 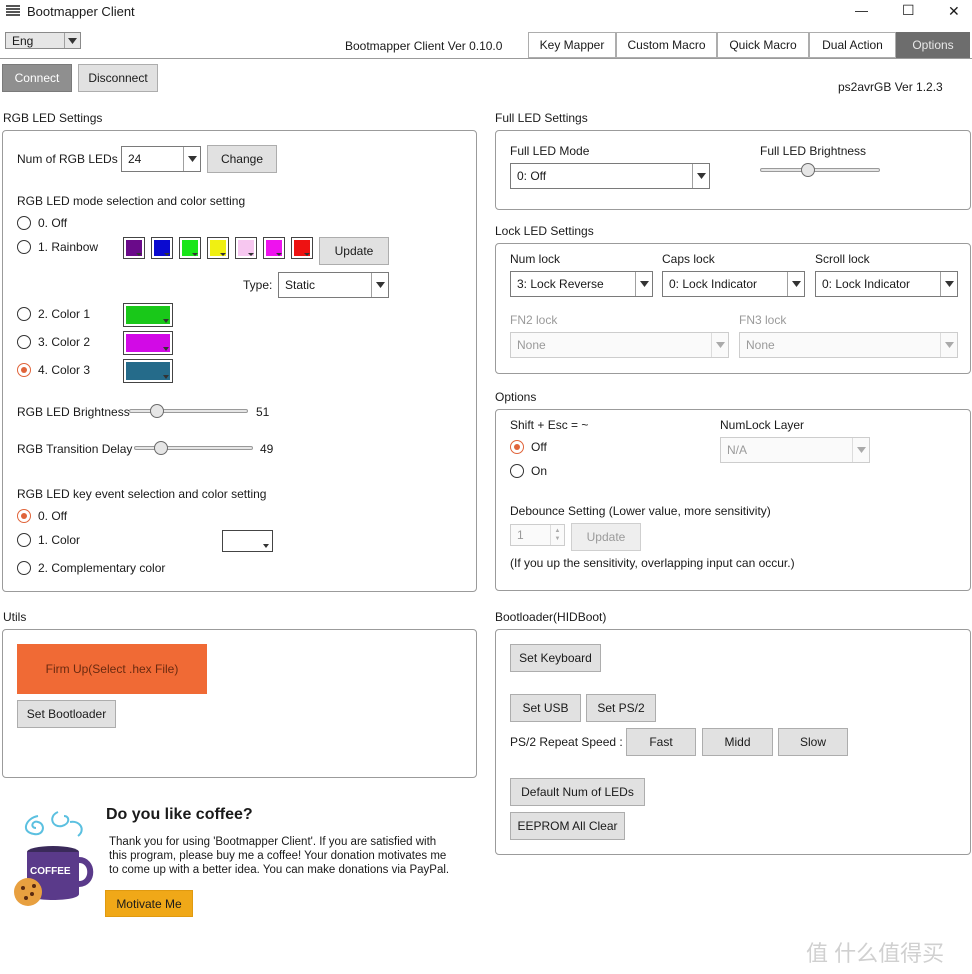 What do you see at coordinates (688, 259) in the screenshot?
I see `caps-lock-label: Caps lock` at bounding box center [688, 259].